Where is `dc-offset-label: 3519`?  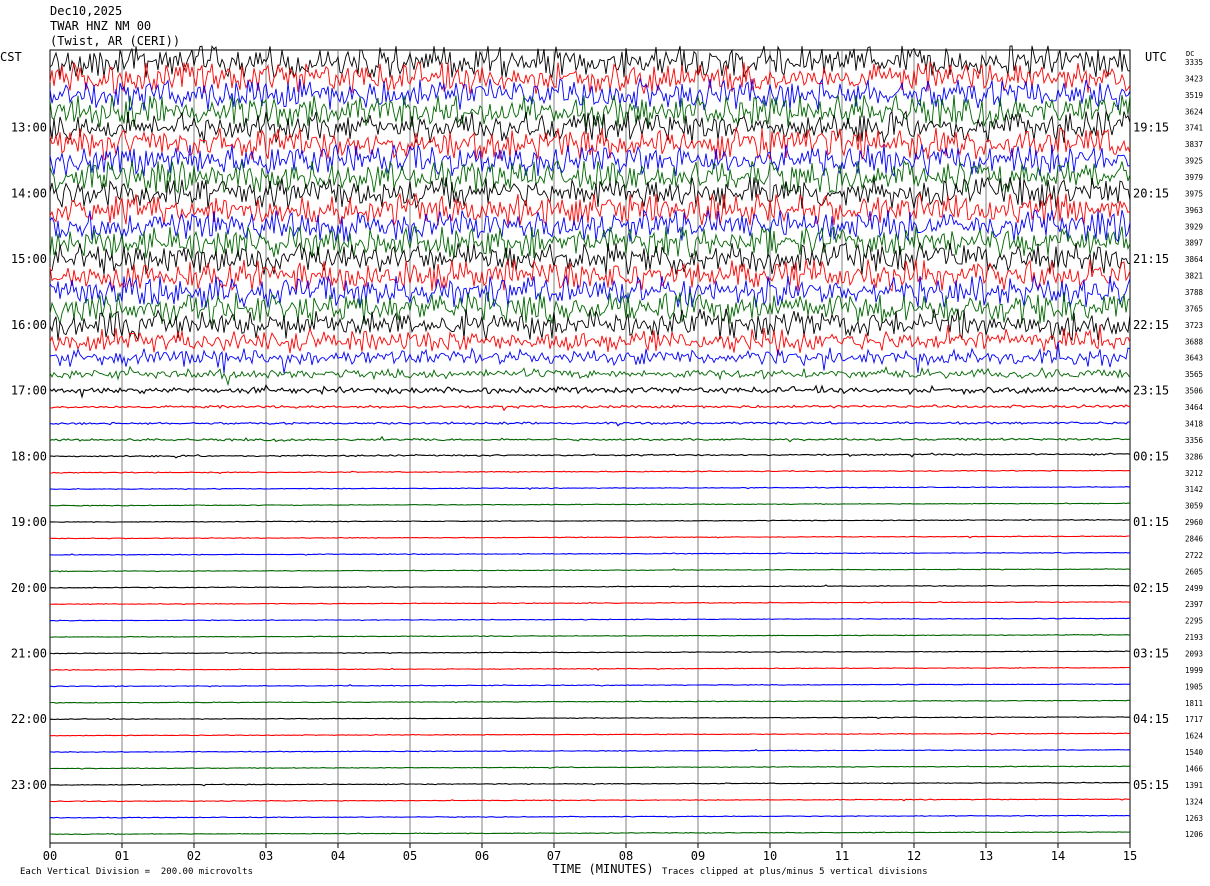
dc-offset-label: 3519 is located at coordinates (1194, 95).